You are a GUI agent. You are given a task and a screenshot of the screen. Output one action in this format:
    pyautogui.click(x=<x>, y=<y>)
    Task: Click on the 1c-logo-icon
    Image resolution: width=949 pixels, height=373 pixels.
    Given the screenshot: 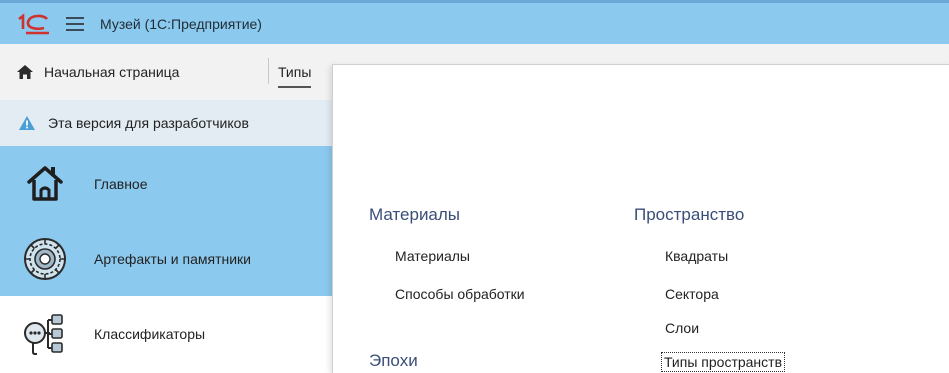 What is the action you would take?
    pyautogui.click(x=34, y=23)
    